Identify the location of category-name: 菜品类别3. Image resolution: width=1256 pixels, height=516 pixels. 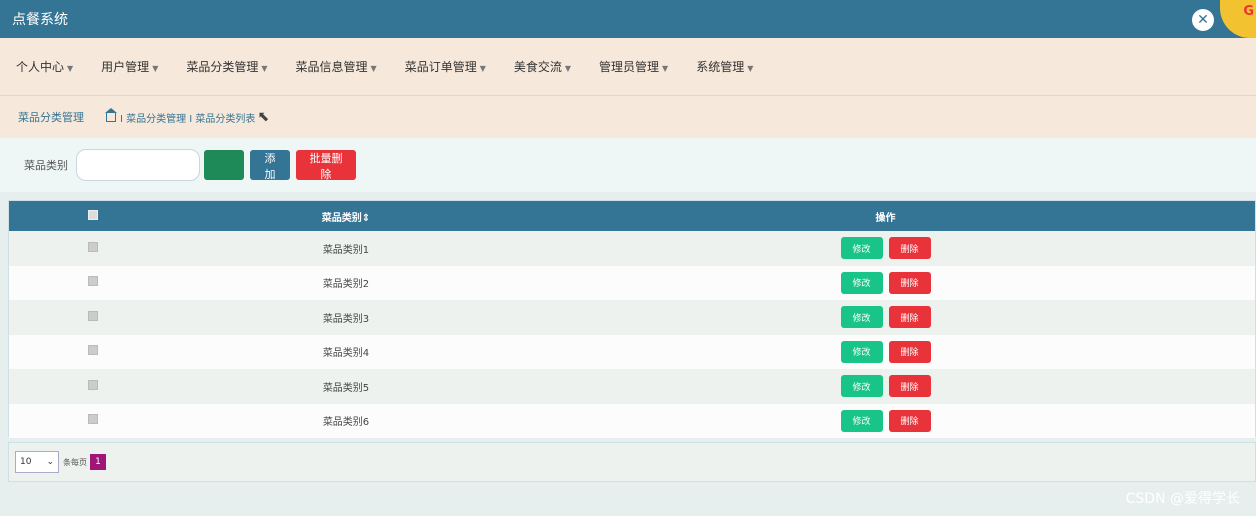
(346, 319).